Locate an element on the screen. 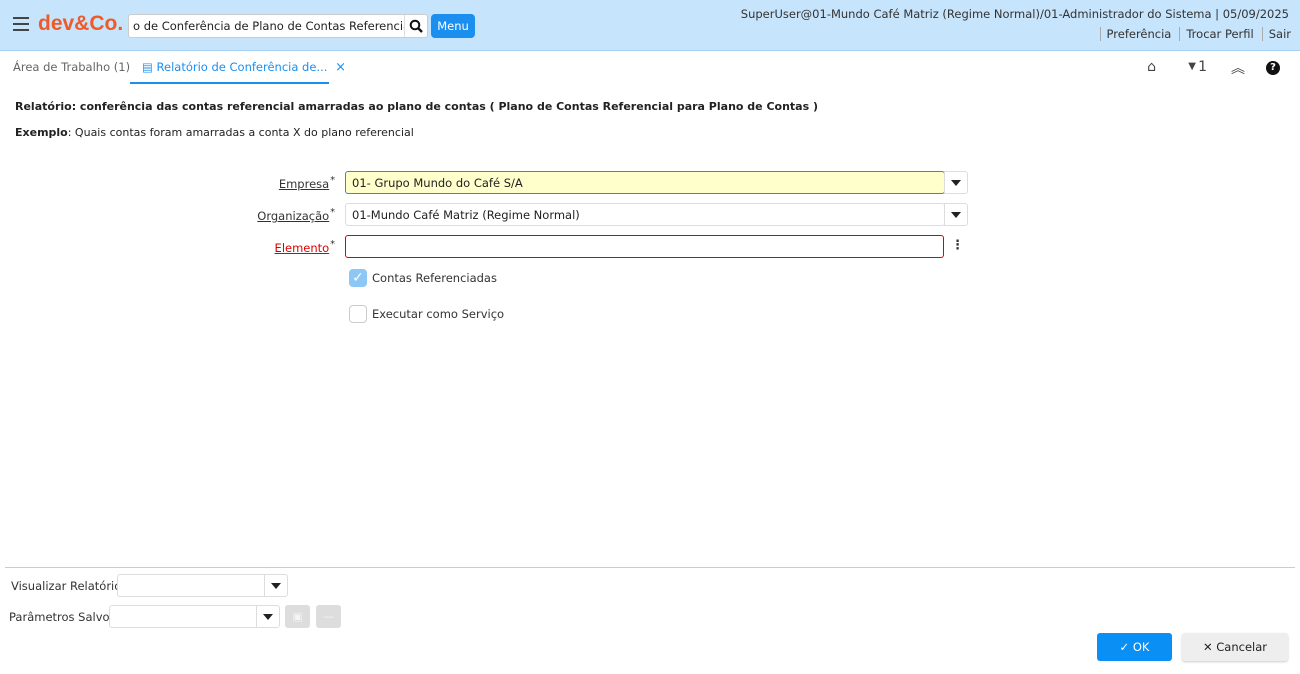 Image resolution: width=1300 pixels, height=674 pixels. more-options-icon: ⋮ is located at coordinates (957, 245).